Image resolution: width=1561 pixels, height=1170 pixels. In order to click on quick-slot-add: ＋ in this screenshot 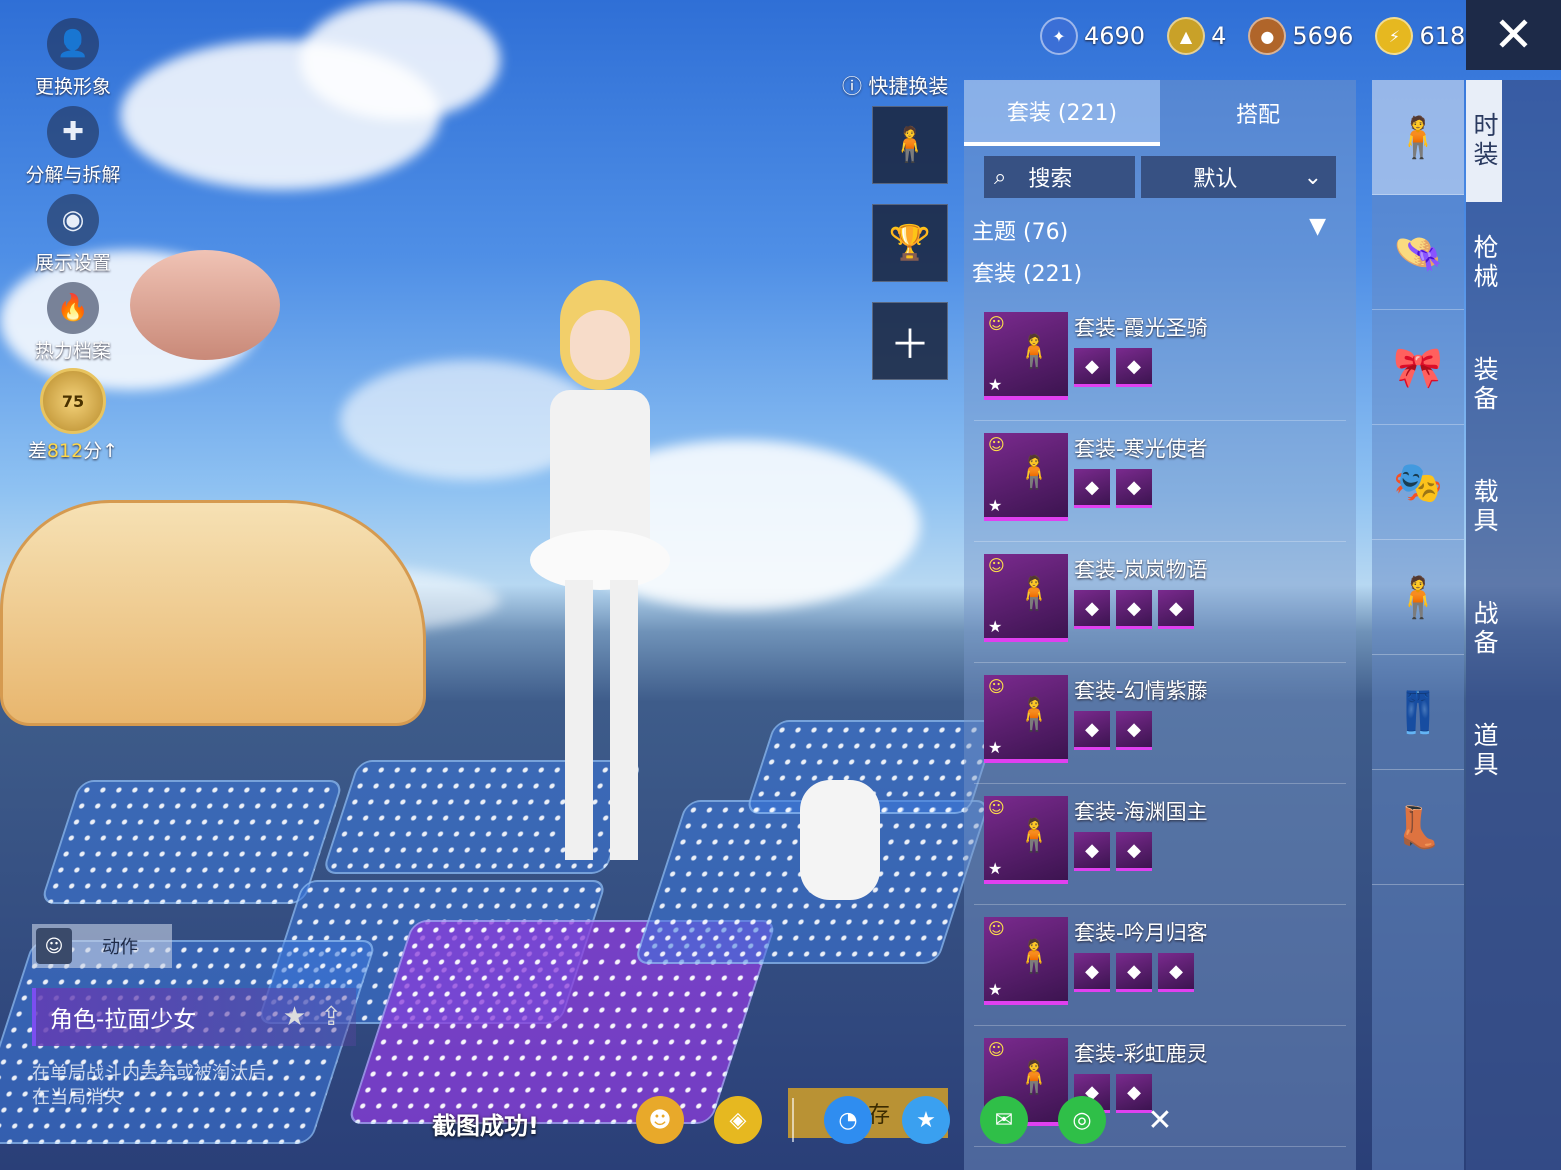, I will do `click(910, 341)`.